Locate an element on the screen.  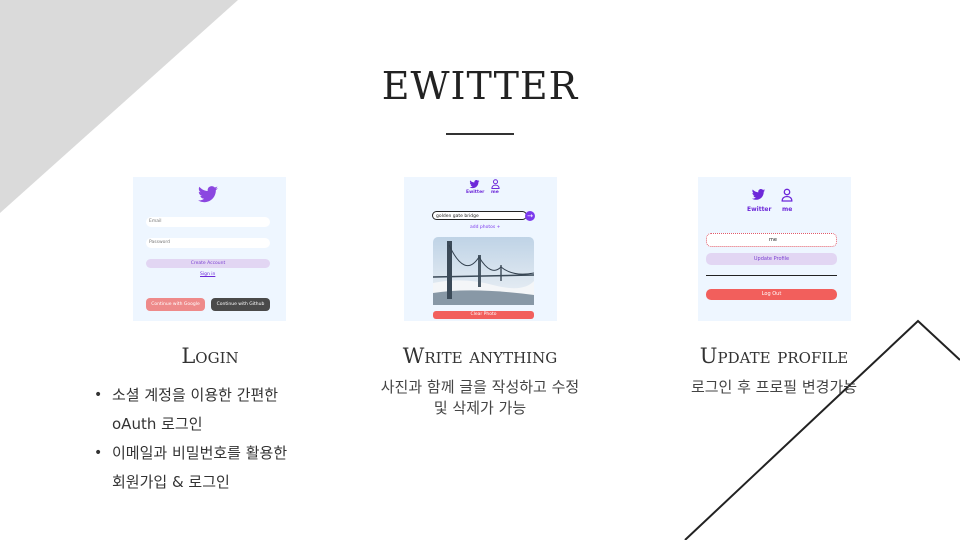
title-underline is located at coordinates (480, 134).